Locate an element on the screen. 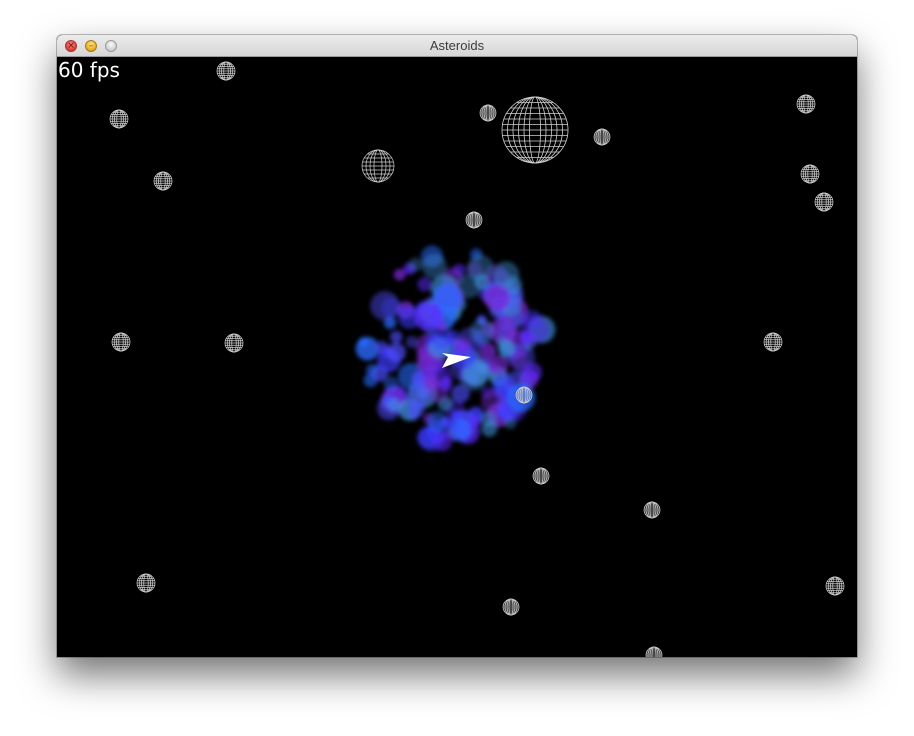  fps-counter: 60 fps is located at coordinates (89, 70).